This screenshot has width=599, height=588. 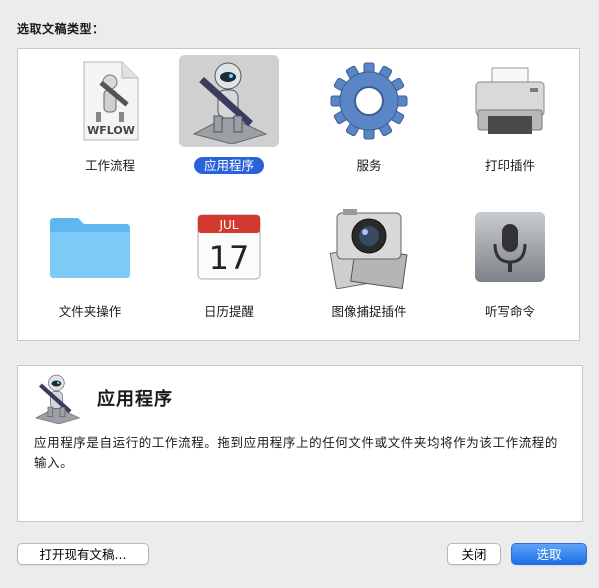 What do you see at coordinates (229, 164) in the screenshot?
I see `type-label: 应用程序` at bounding box center [229, 164].